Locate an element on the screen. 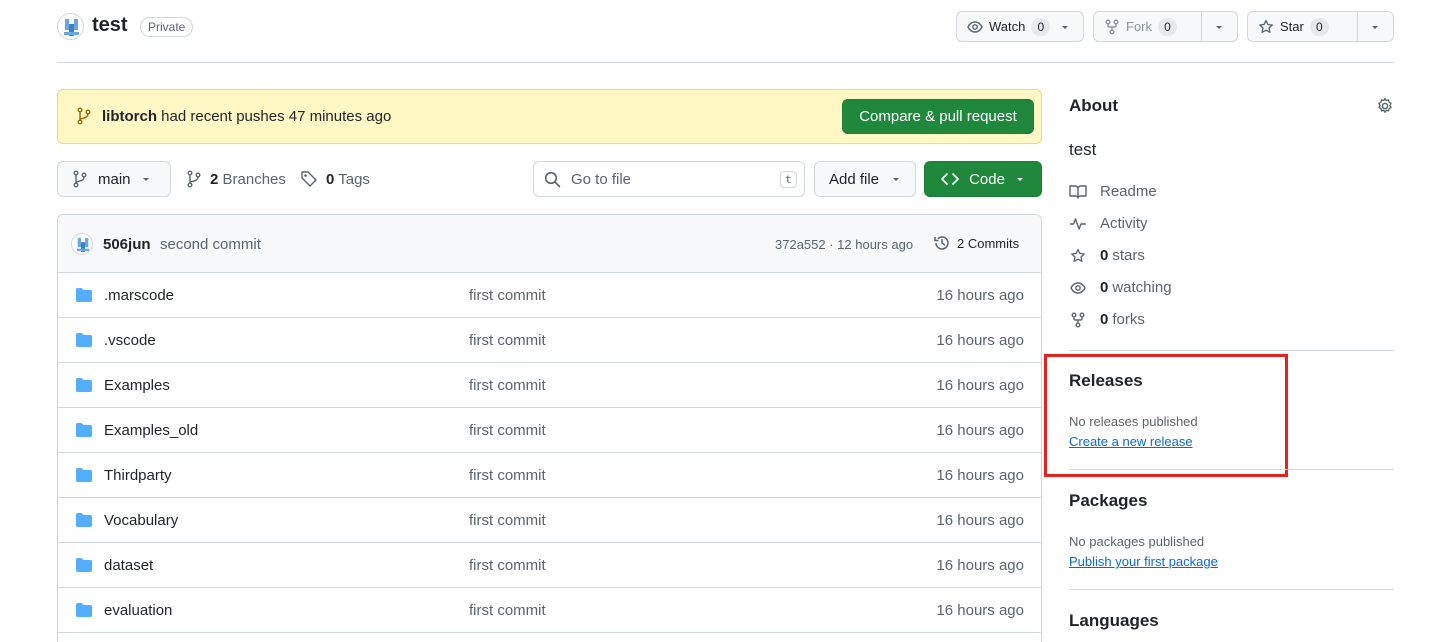  repo-description: test is located at coordinates (1083, 149).